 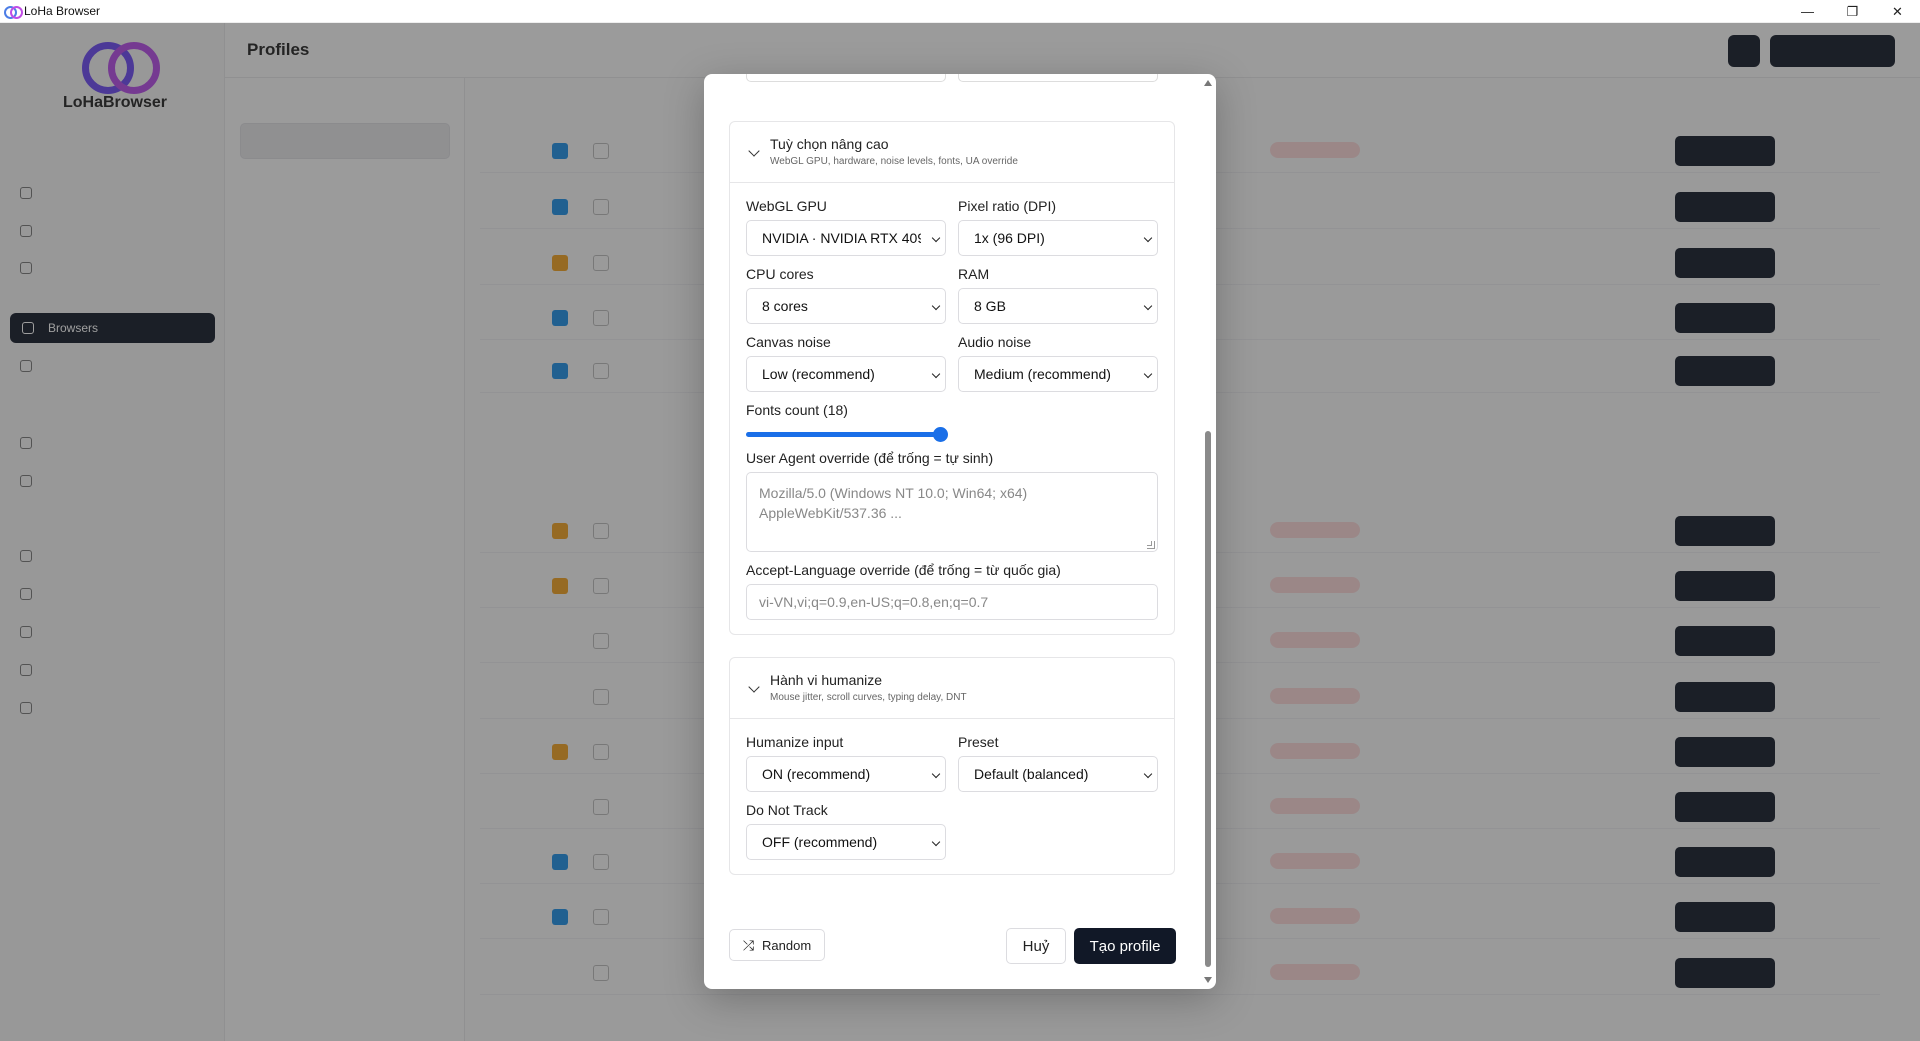 I want to click on window-controls: — ❐ ✕, so click(x=1852, y=11).